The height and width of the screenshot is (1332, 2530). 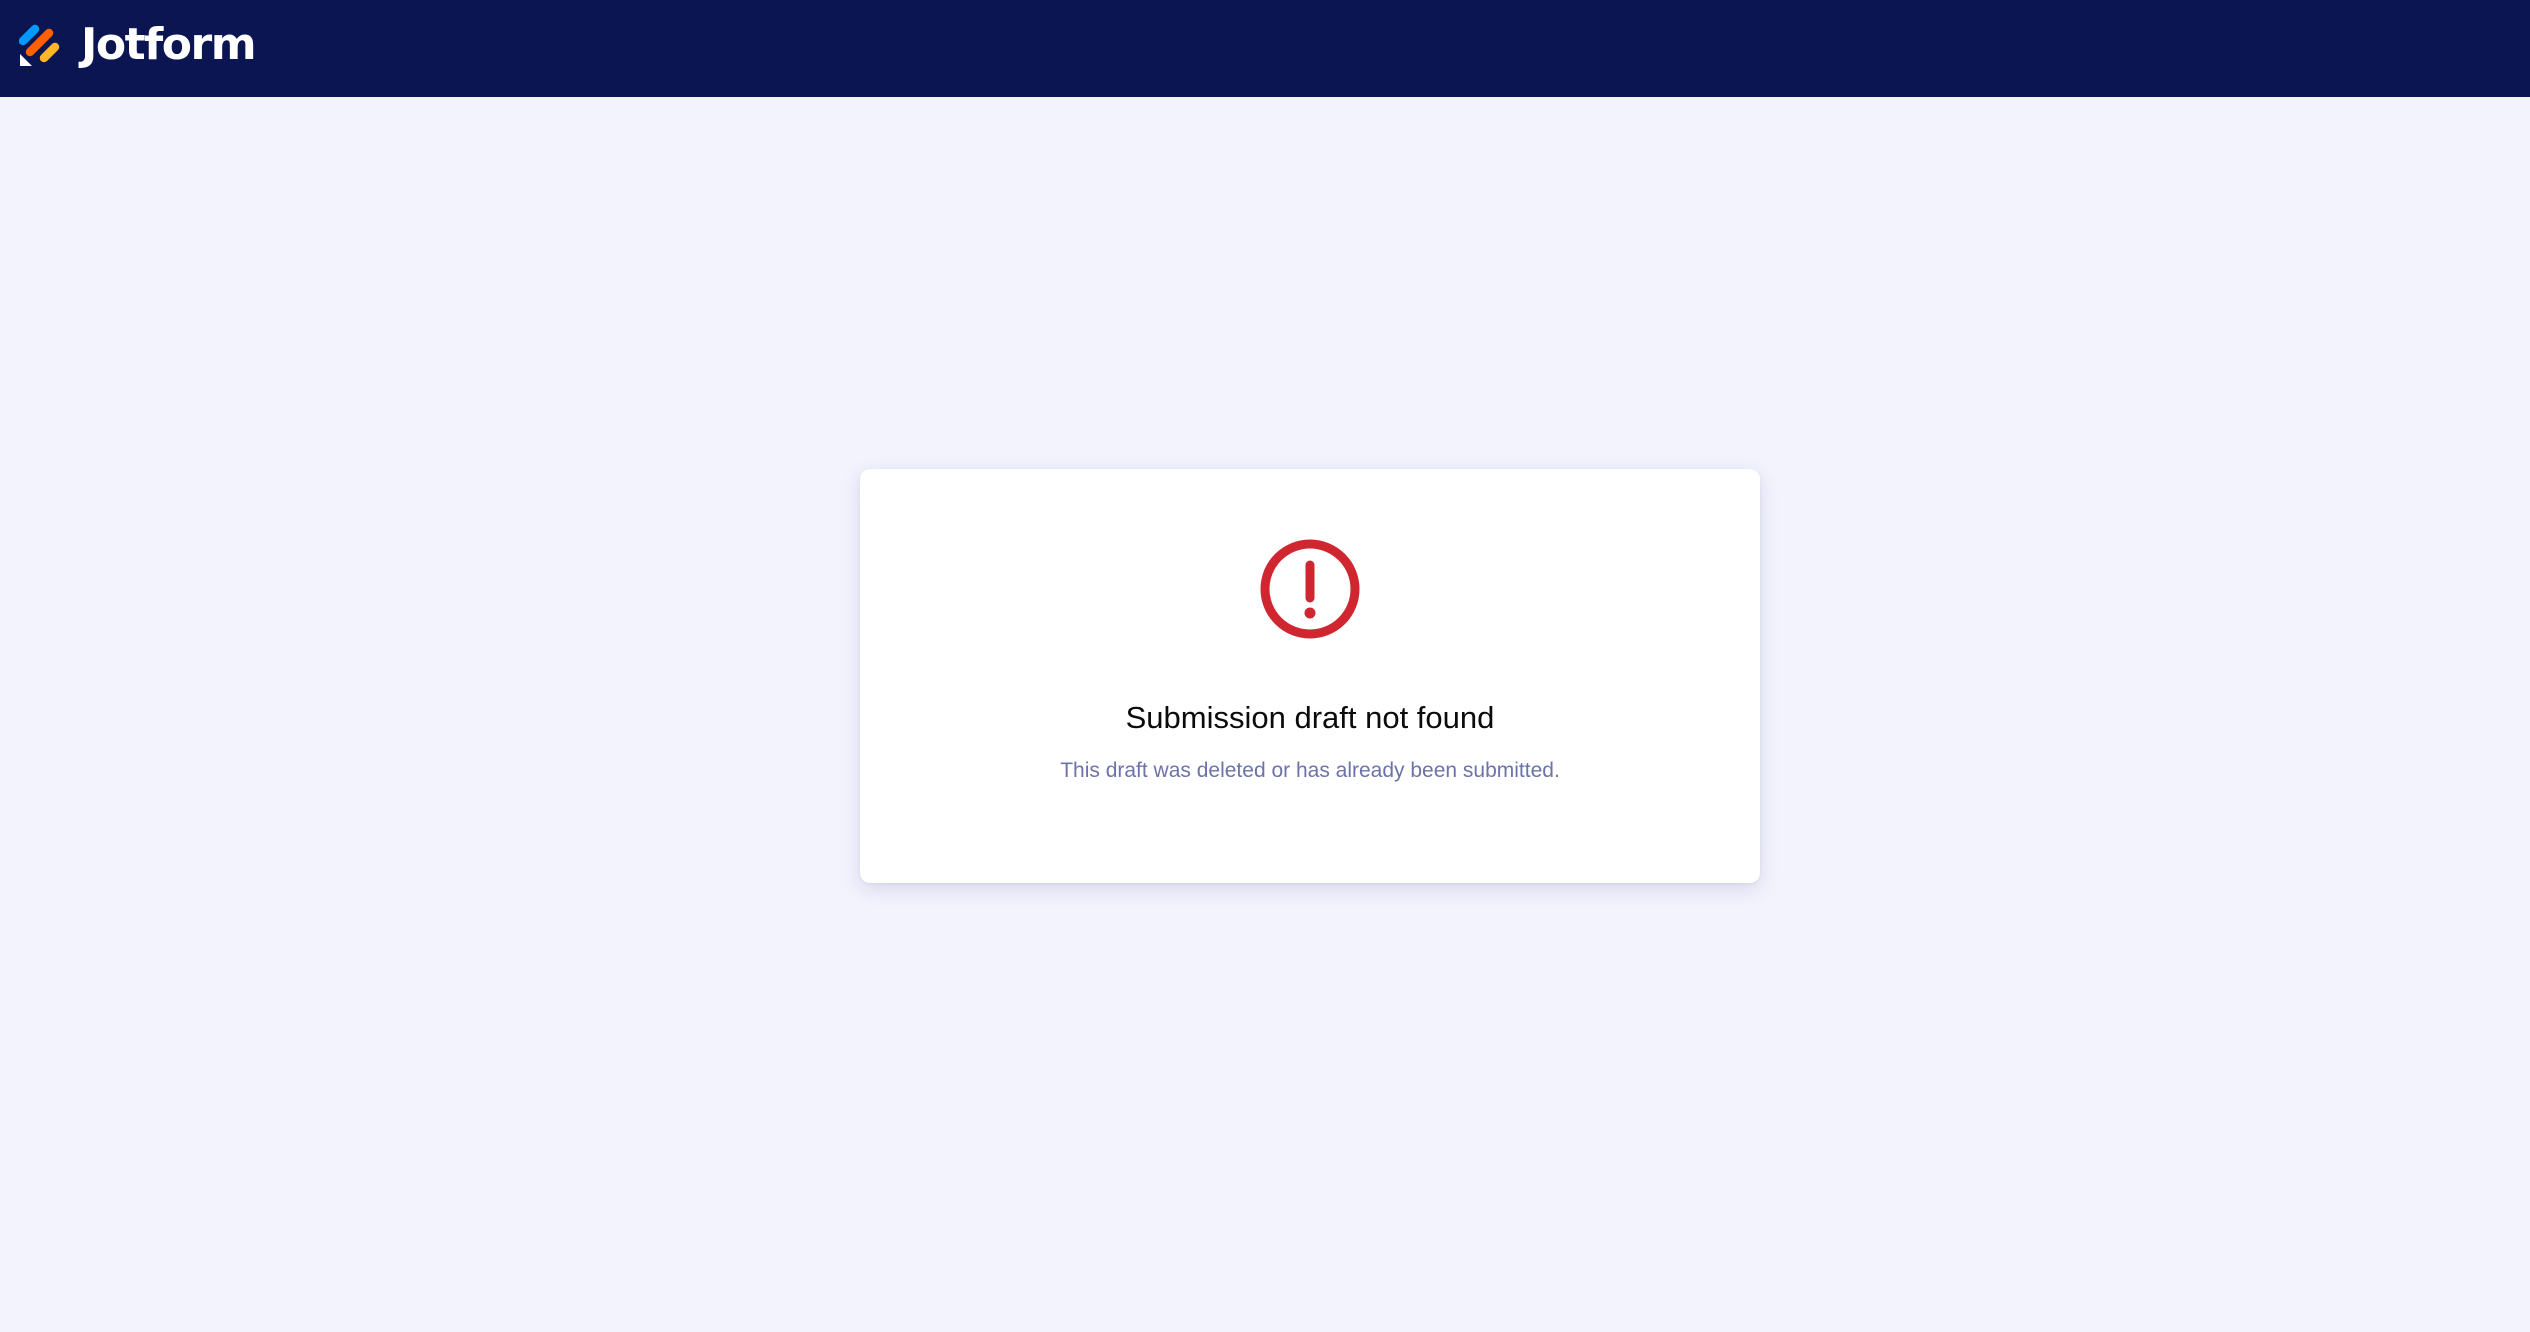 I want to click on brand-name: Jotform, so click(x=169, y=44).